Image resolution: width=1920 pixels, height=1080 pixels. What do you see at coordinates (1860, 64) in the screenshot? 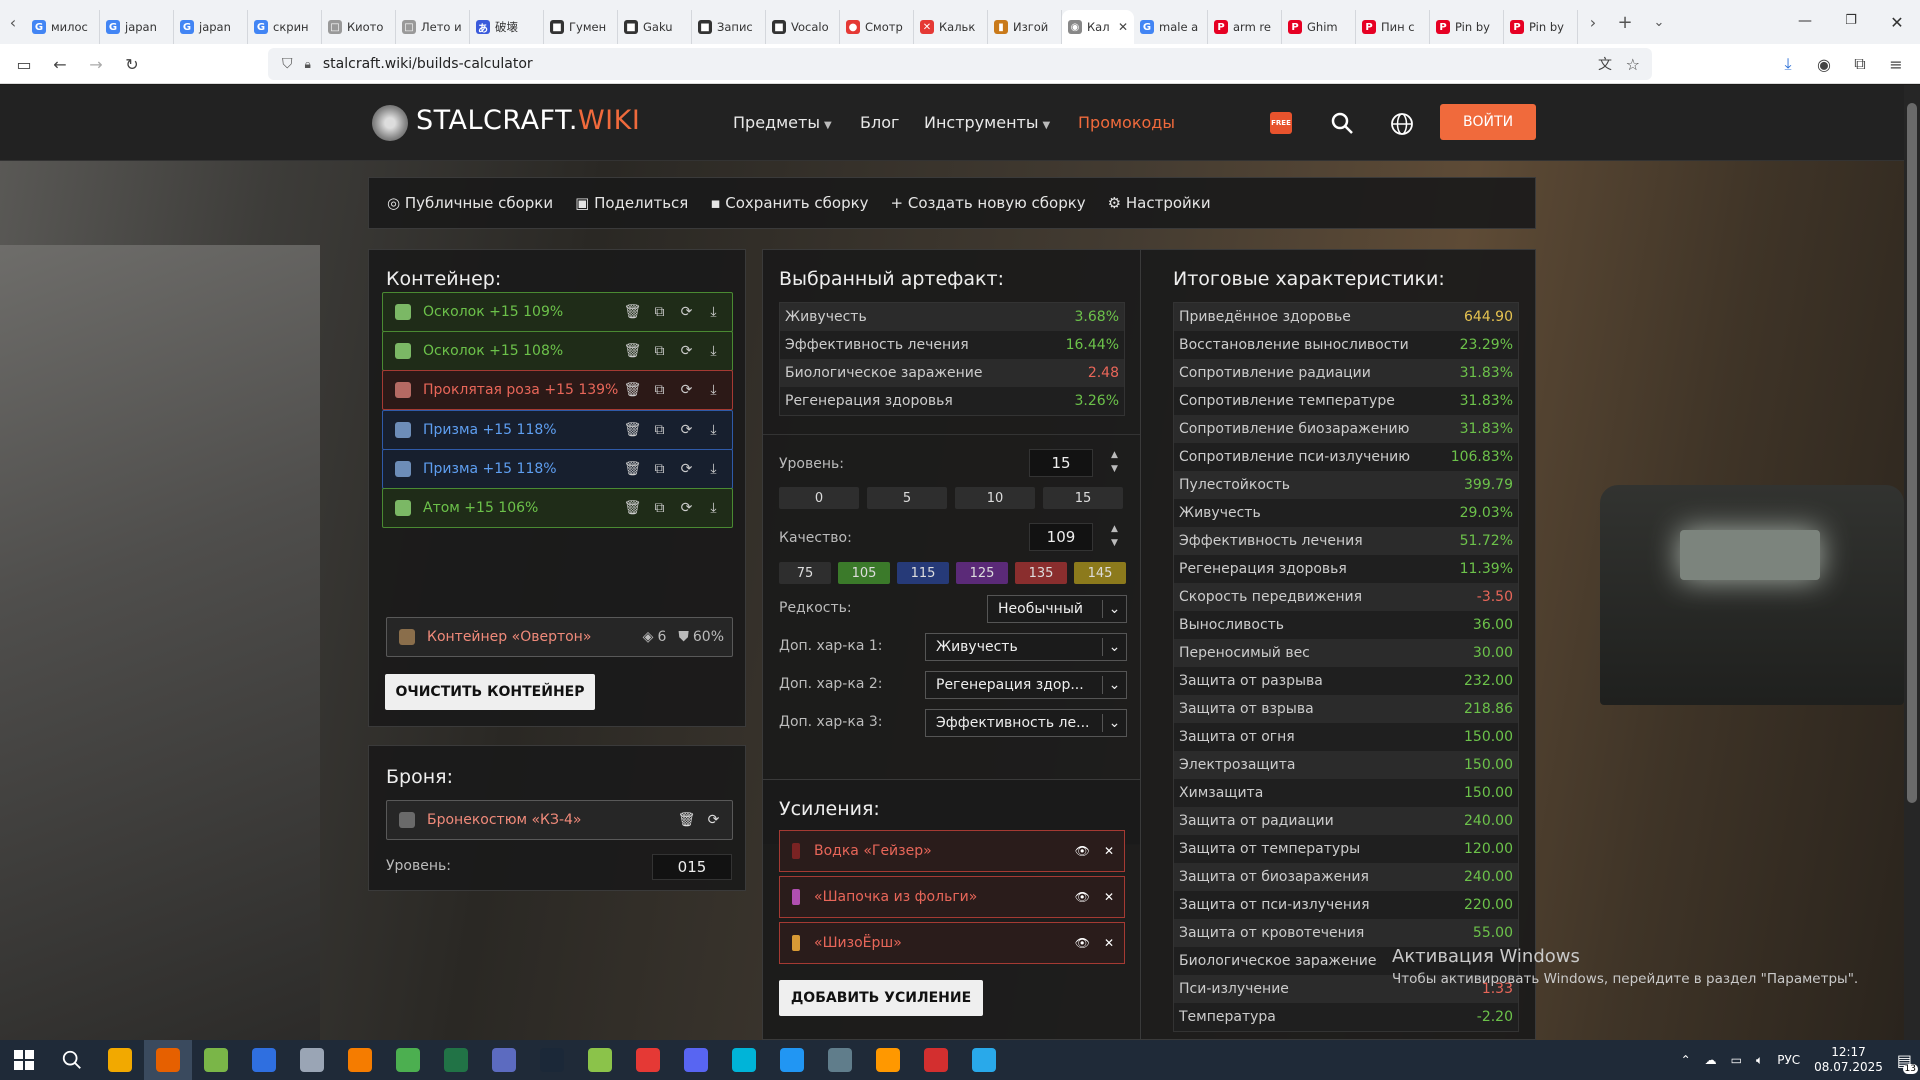
I see `extensions-icon: ⧉` at bounding box center [1860, 64].